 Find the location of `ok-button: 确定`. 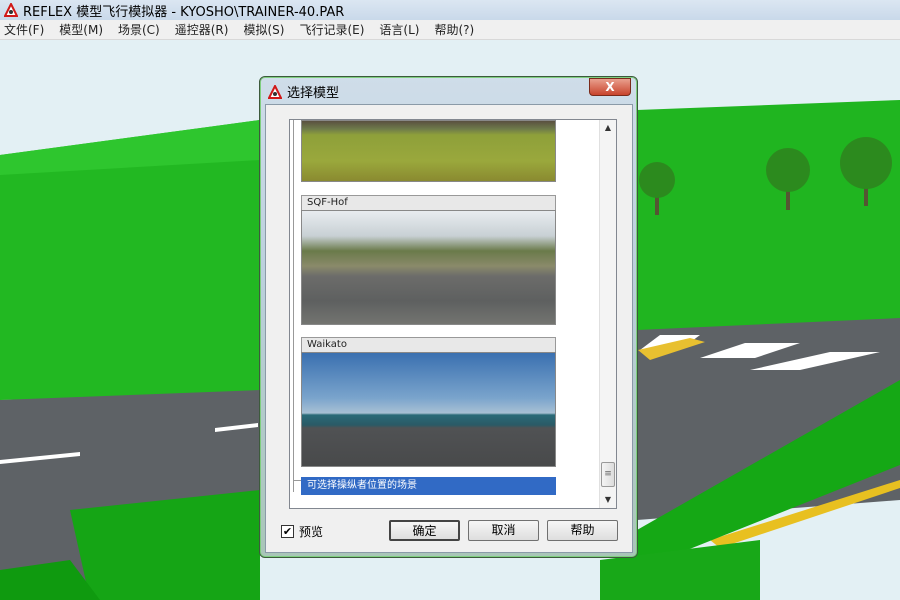

ok-button: 确定 is located at coordinates (424, 530).